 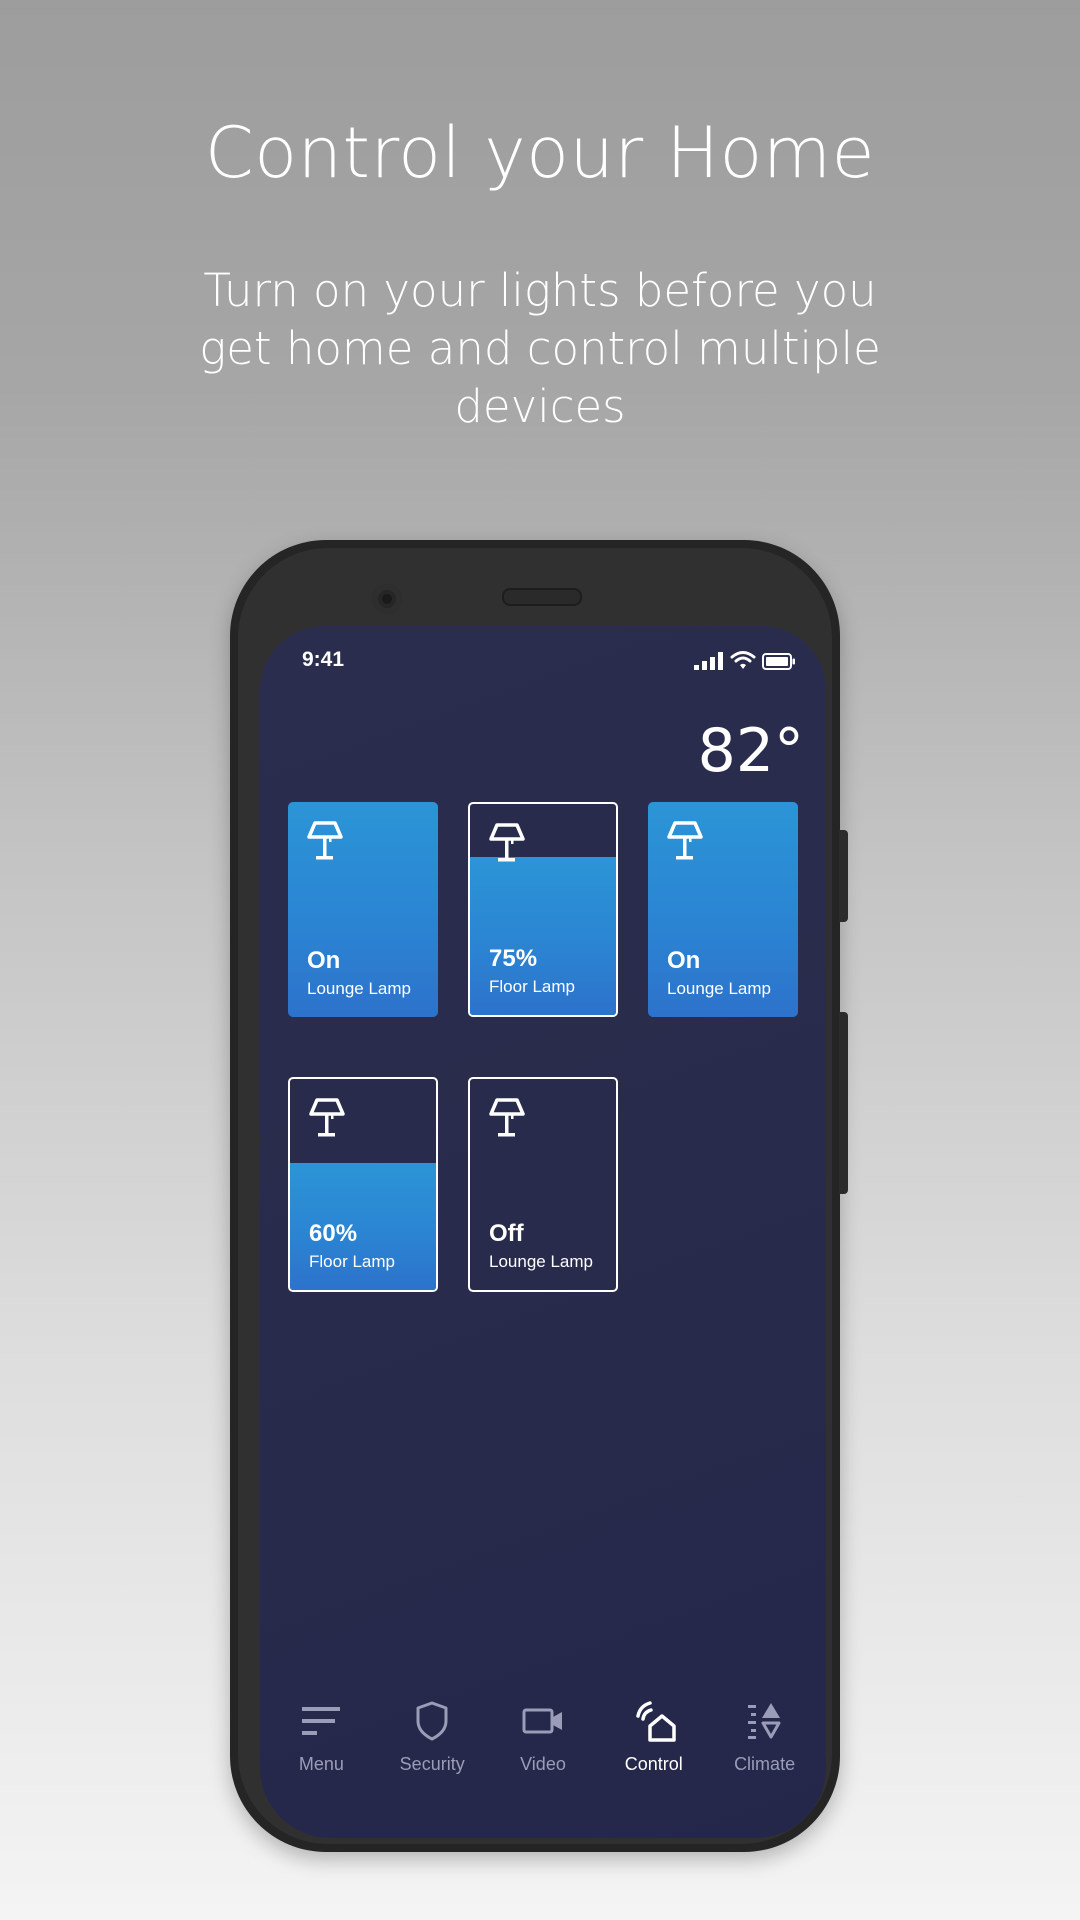 What do you see at coordinates (543, 909) in the screenshot?
I see `device-tile: 75% Floor Lamp` at bounding box center [543, 909].